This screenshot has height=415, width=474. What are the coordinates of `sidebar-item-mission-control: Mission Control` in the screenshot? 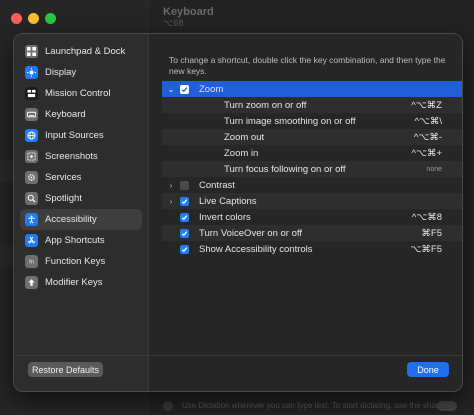 It's located at (81, 93).